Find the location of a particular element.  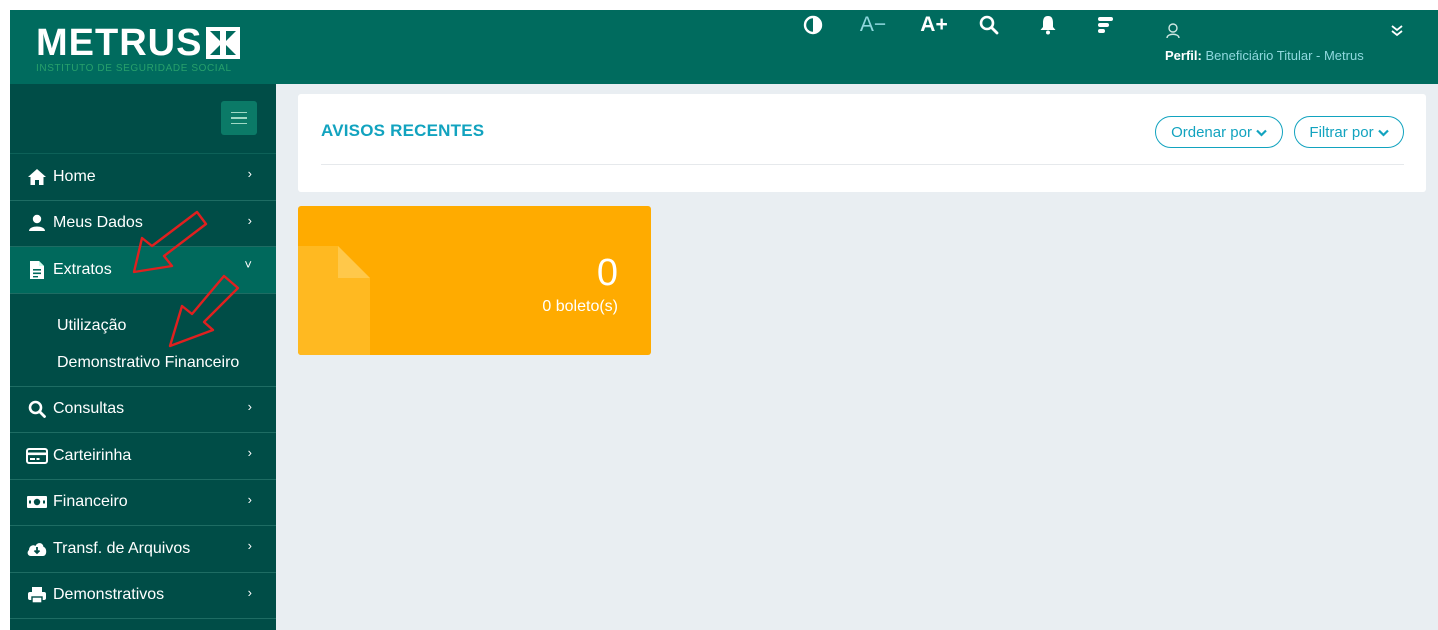

ordenar-por-button: Ordenar por is located at coordinates (1219, 132).